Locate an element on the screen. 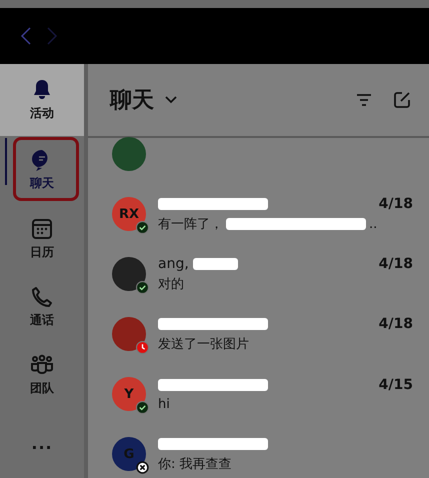  avatar: Y is located at coordinates (129, 394).